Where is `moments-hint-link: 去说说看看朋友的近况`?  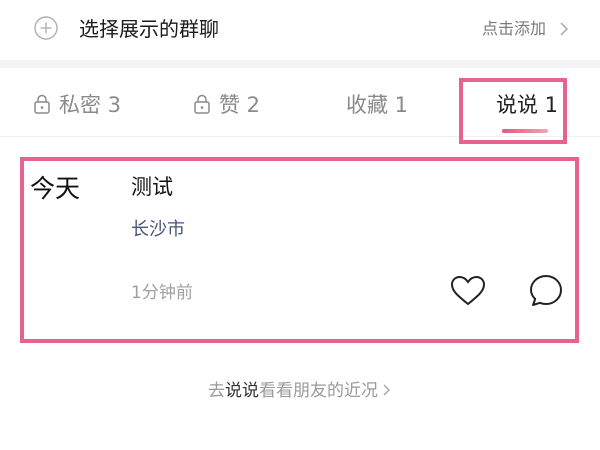
moments-hint-link: 去说说看看朋友的近况 is located at coordinates (300, 391).